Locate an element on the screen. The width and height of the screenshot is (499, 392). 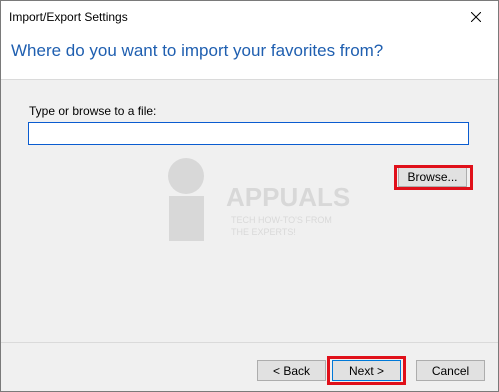
svg-text: TECH HOW-TO'S FROM is located at coordinates (281, 220).